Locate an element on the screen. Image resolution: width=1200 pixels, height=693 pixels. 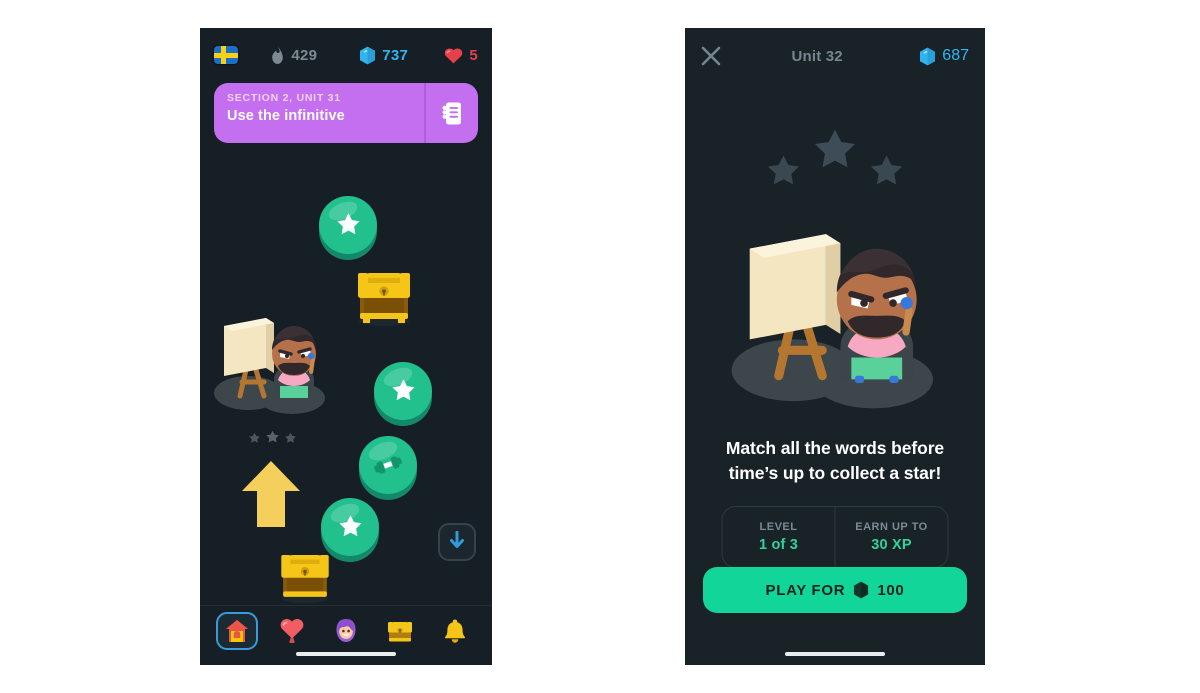
sidebar-item-profile is located at coordinates (346, 631).